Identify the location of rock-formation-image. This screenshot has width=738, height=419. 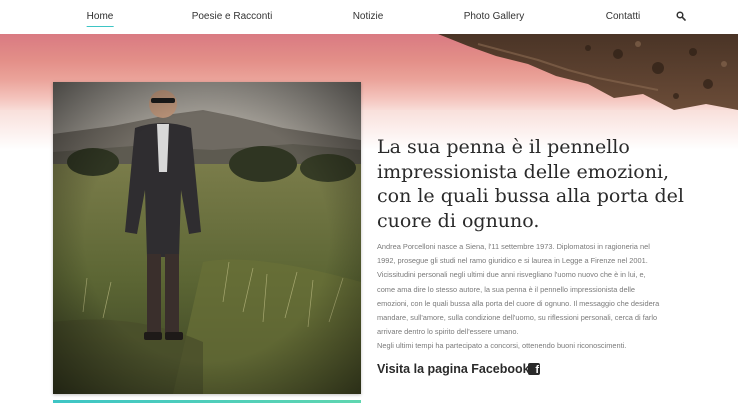
(588, 72).